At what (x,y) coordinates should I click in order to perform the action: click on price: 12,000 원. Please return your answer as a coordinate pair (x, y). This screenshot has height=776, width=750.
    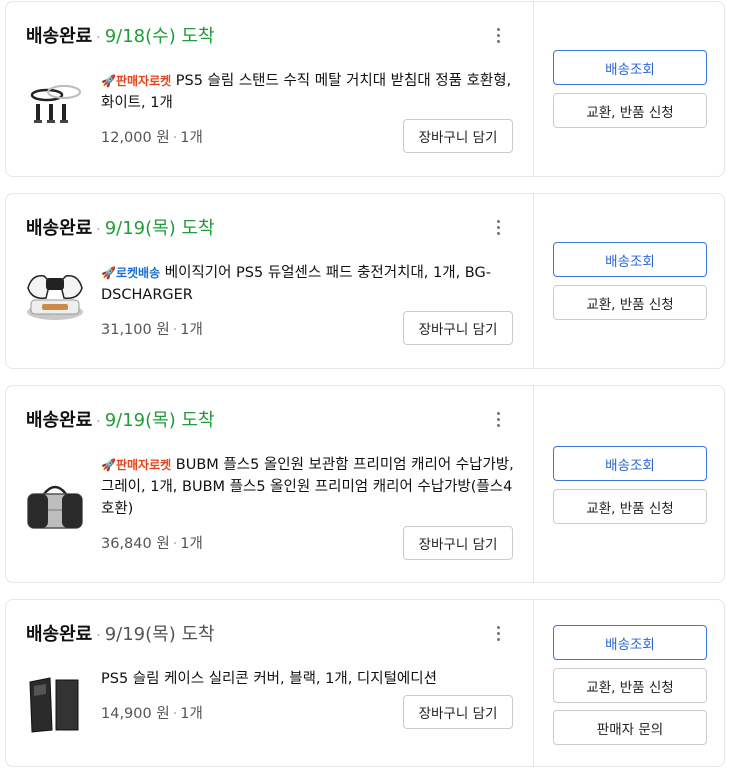
    Looking at the image, I should click on (135, 138).